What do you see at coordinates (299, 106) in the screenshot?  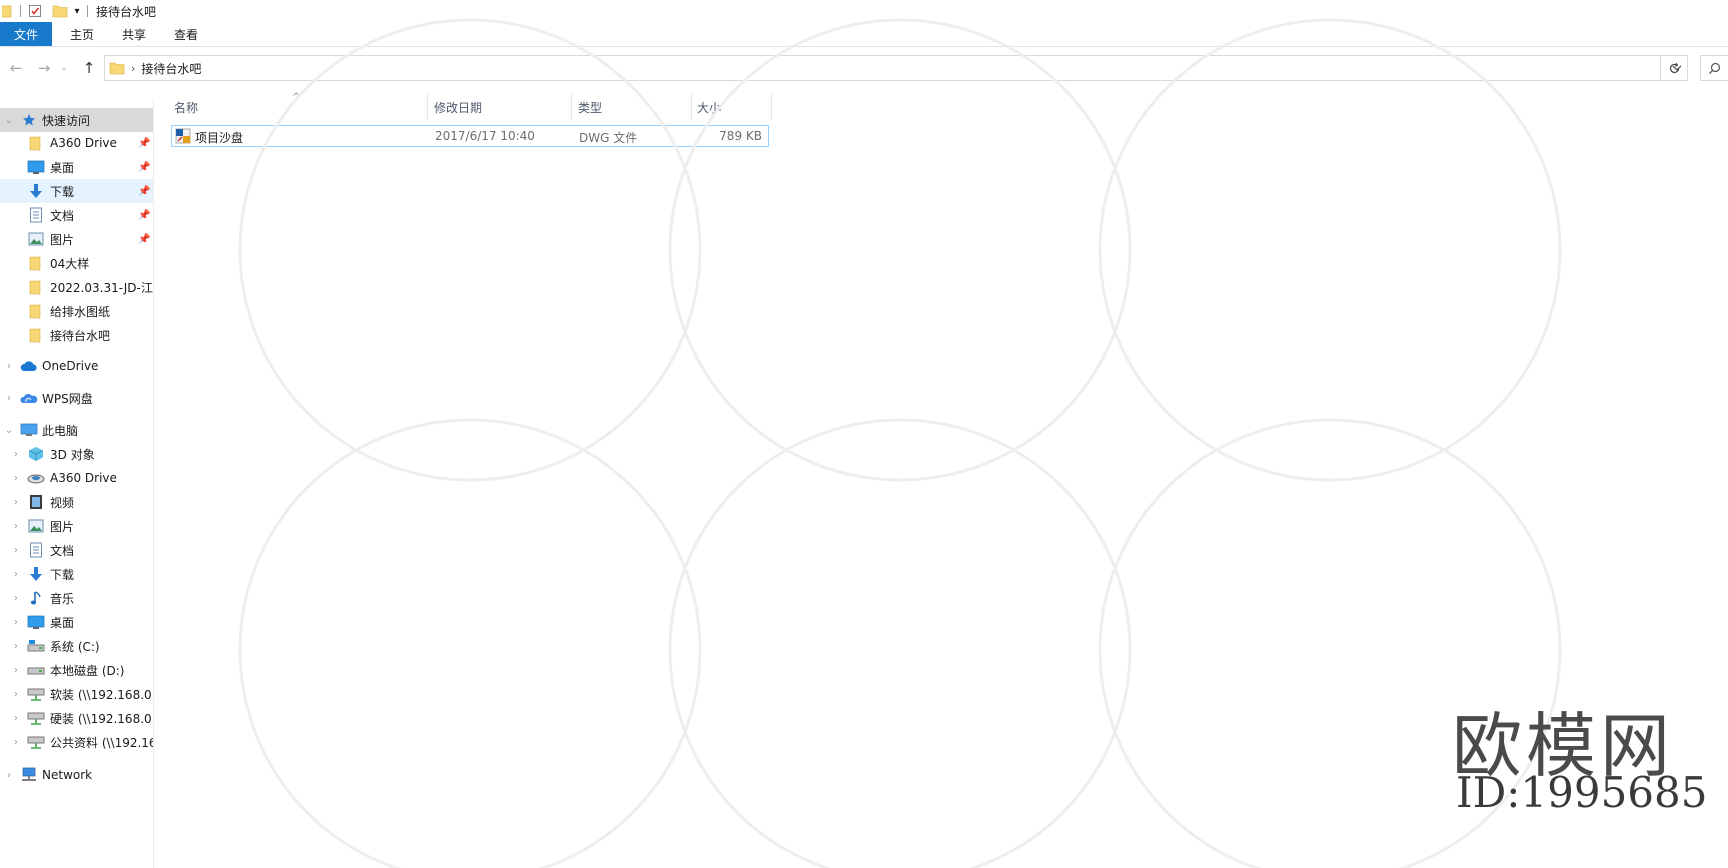 I see `column-header-name: ^ 名称` at bounding box center [299, 106].